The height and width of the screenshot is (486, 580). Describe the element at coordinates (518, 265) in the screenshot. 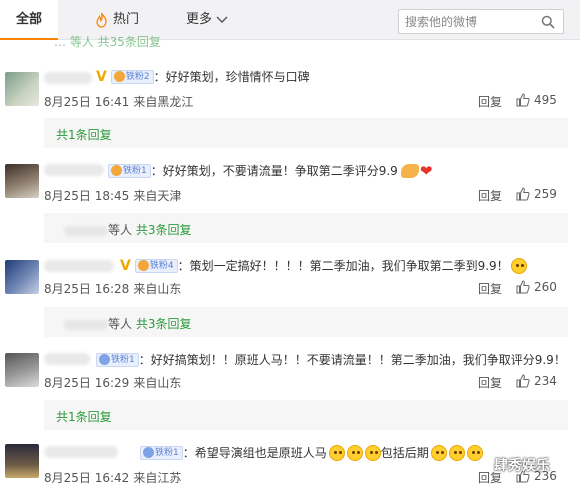

I see `heart-eyes-emoji` at that location.